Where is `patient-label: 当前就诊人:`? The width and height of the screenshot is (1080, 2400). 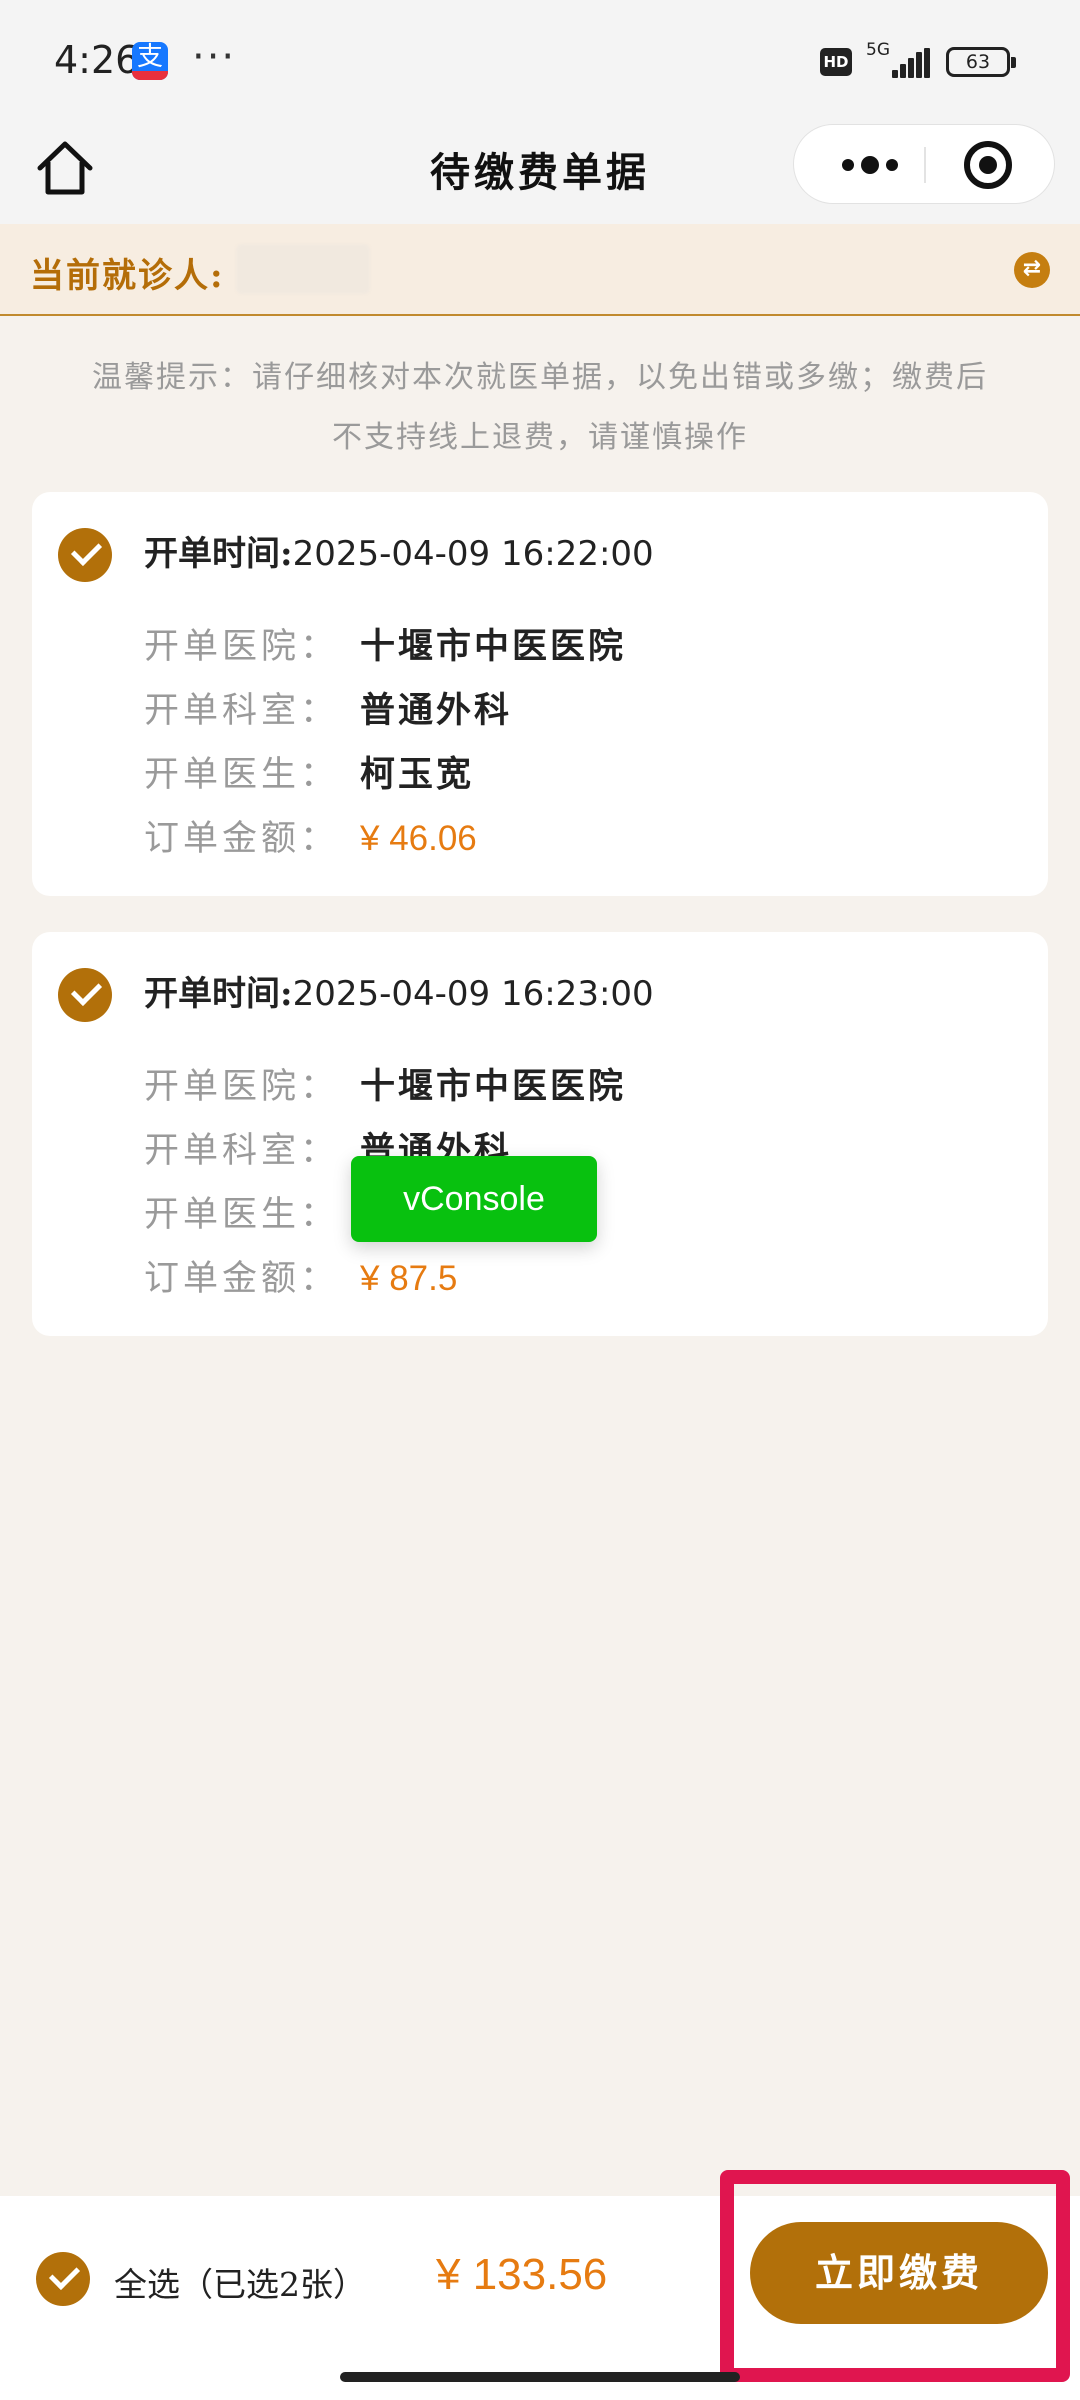
patient-label: 当前就诊人: is located at coordinates (127, 276).